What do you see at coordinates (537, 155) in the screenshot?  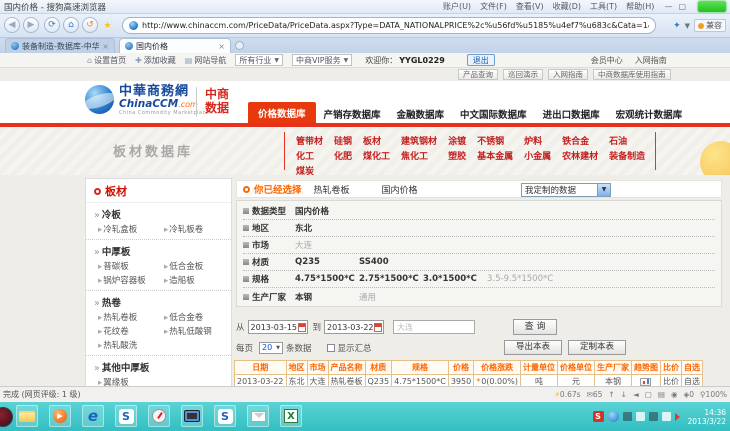 I see `category-link: 小金属` at bounding box center [537, 155].